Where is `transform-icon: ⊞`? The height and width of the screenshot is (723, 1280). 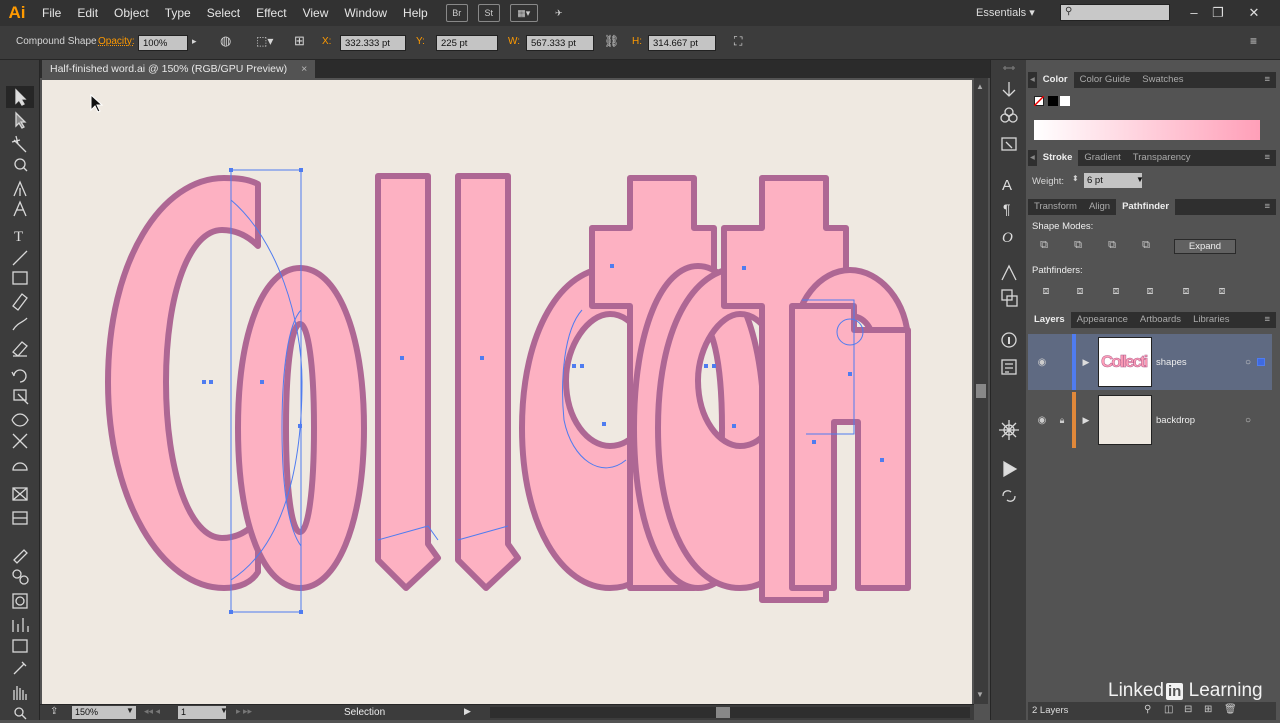 transform-icon: ⊞ is located at coordinates (299, 41).